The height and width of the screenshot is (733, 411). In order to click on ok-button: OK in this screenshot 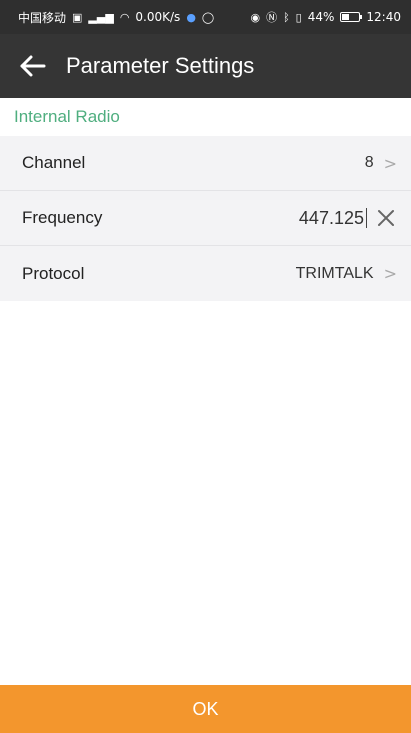, I will do `click(205, 709)`.